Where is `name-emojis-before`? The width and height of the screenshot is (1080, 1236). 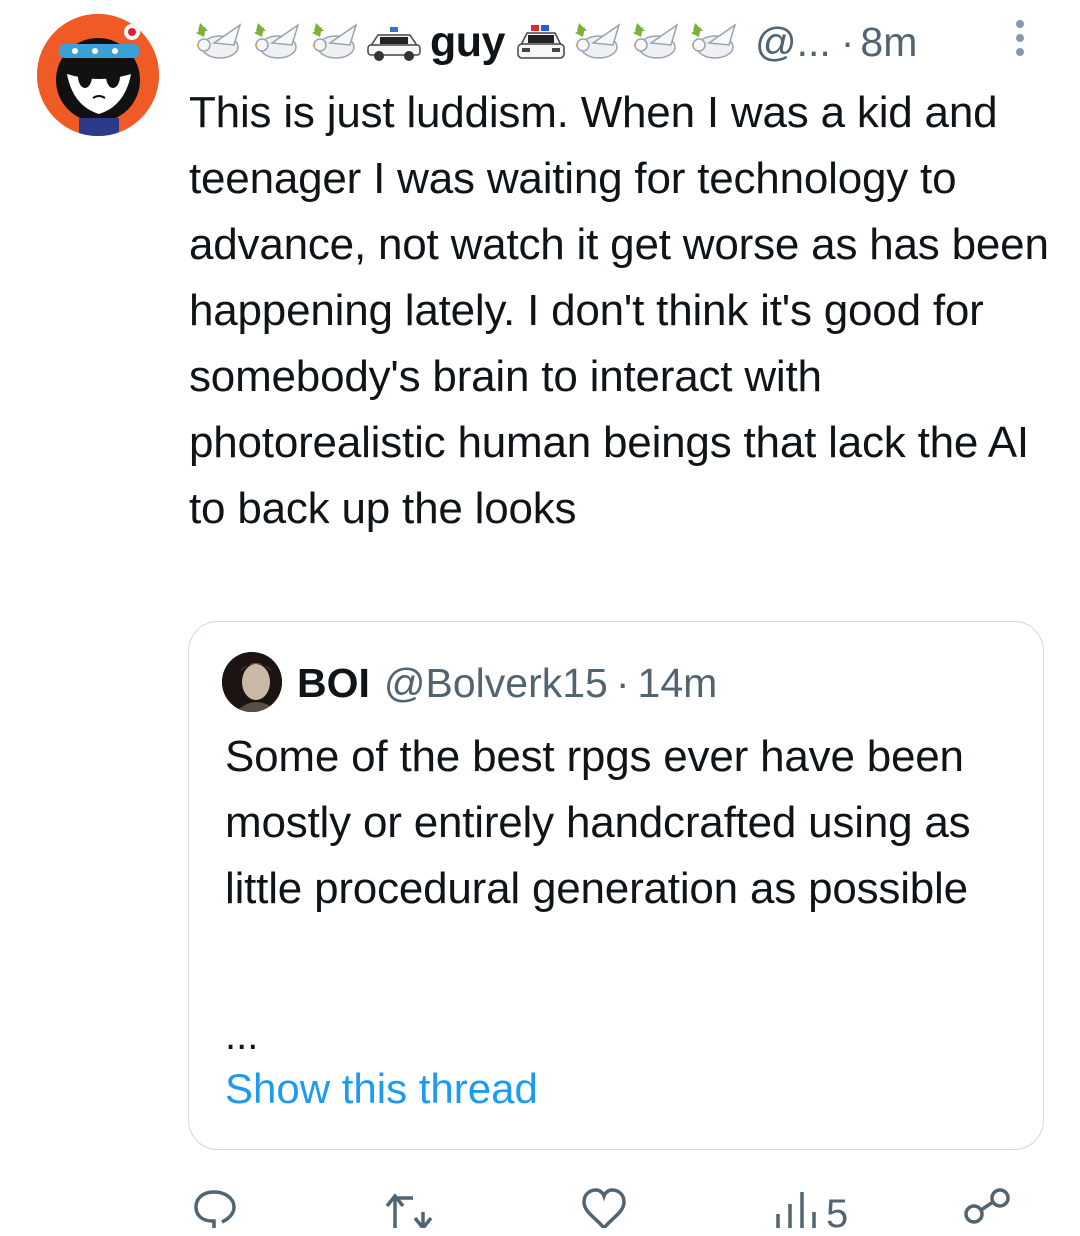
name-emojis-before is located at coordinates (307, 42).